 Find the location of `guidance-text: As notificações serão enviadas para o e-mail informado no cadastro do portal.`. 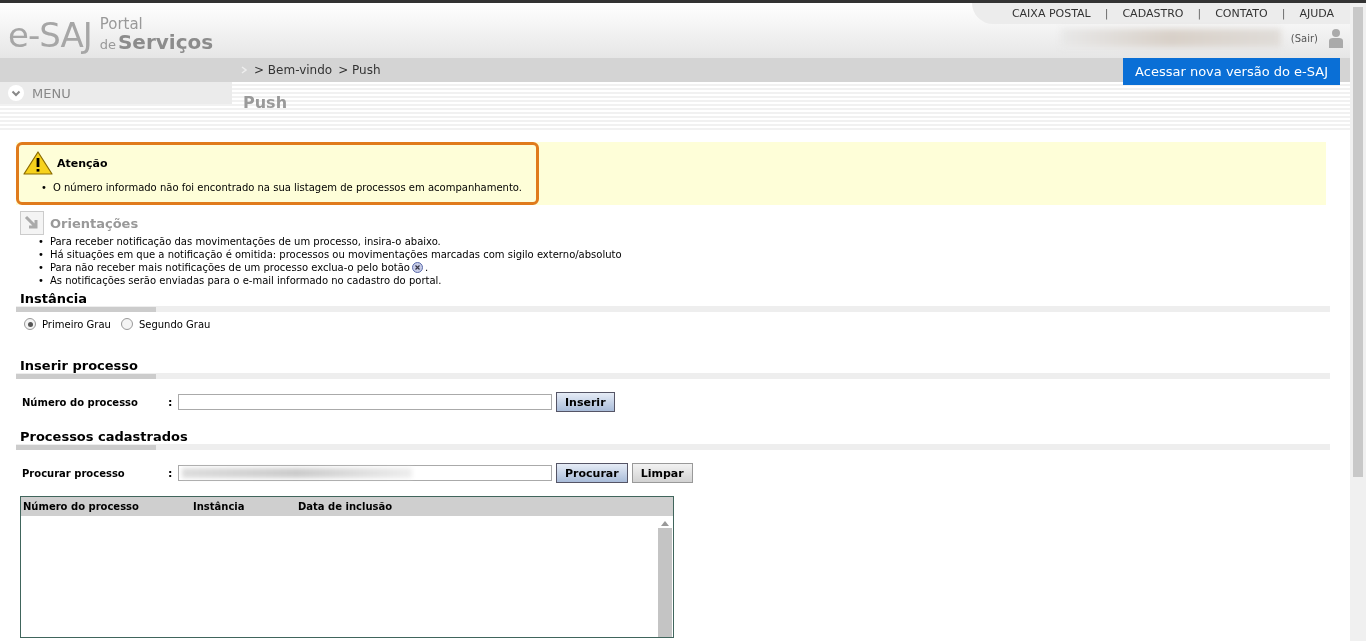

guidance-text: As notificações serão enviadas para o e-mail informado no cadastro do portal. is located at coordinates (245, 280).